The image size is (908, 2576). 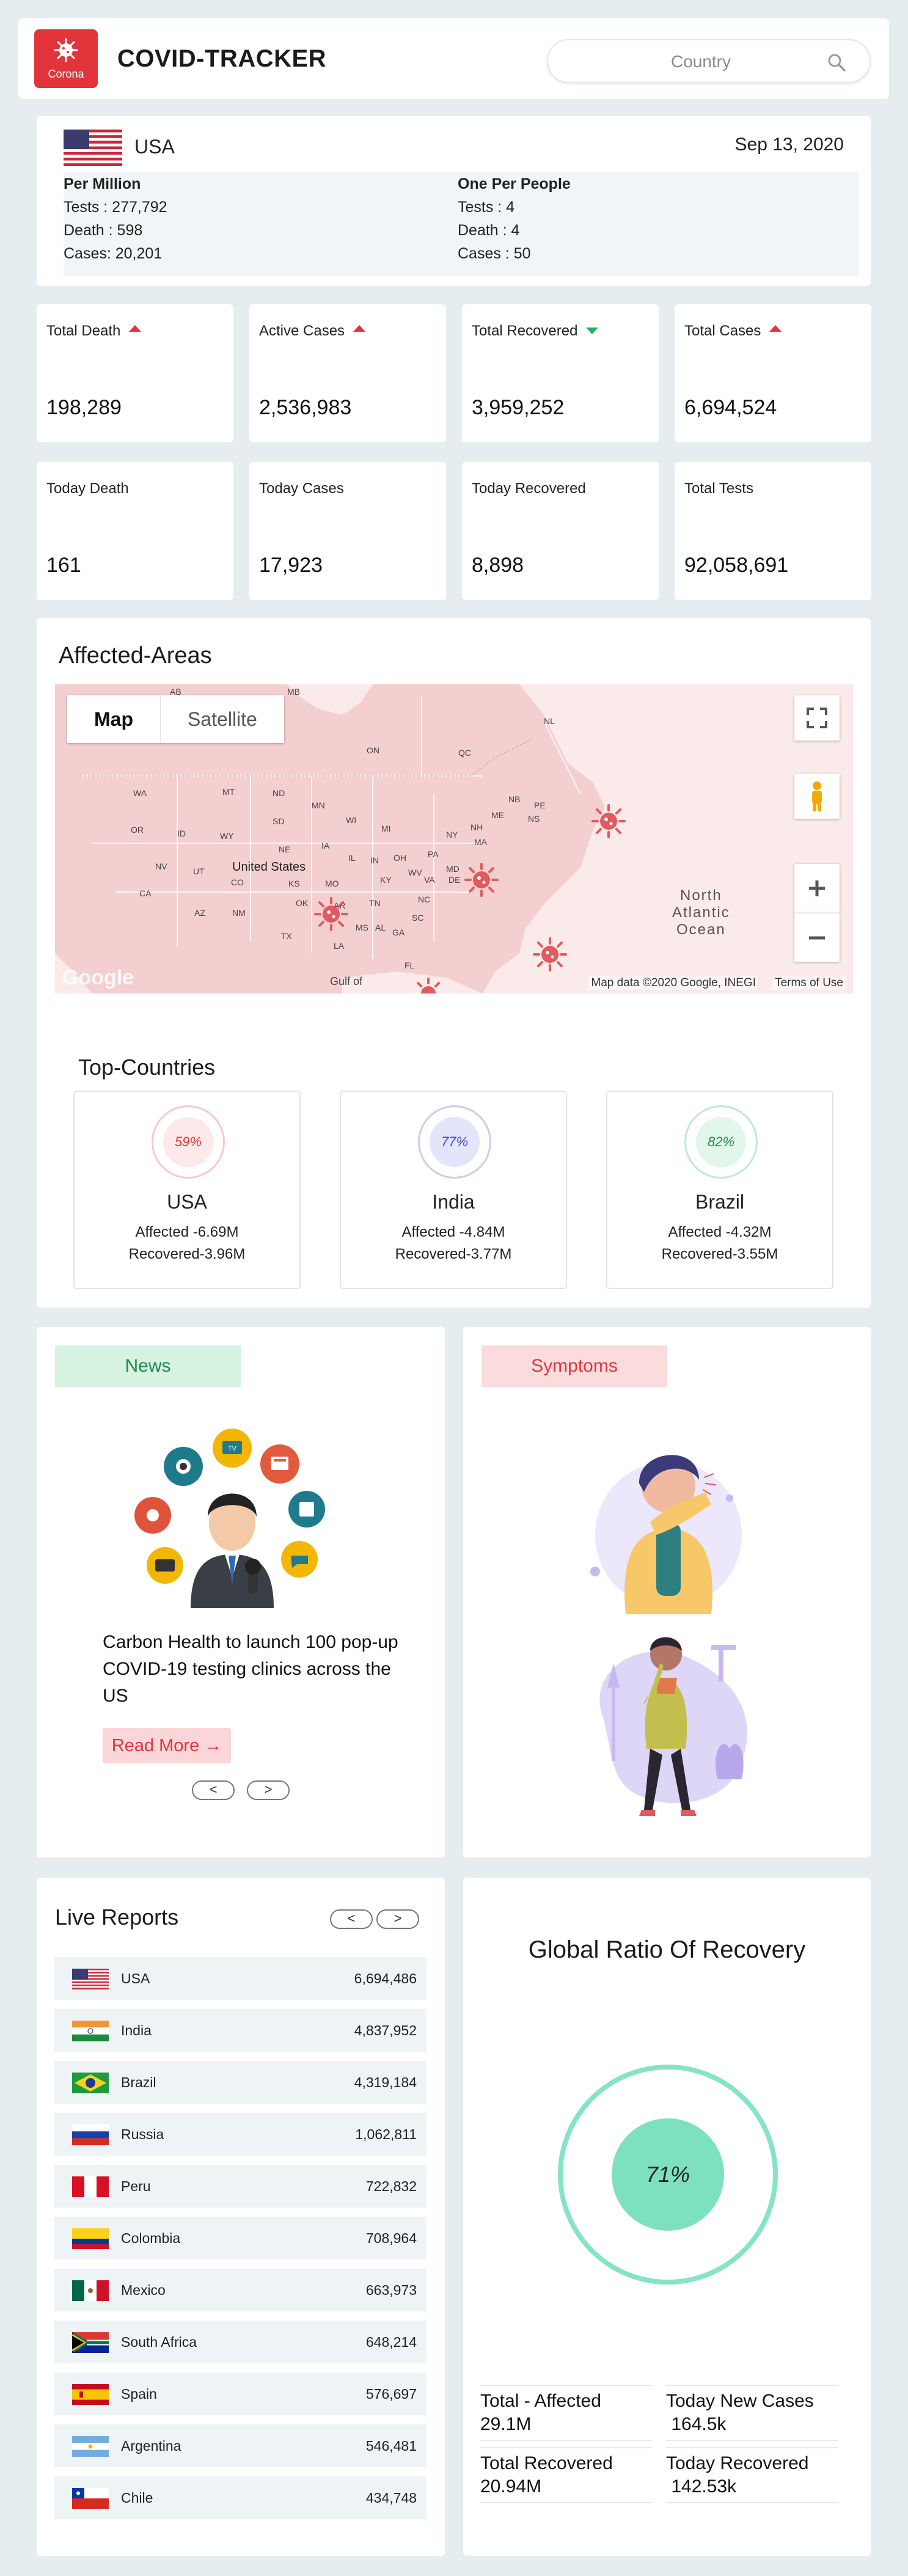 What do you see at coordinates (167, 1745) in the screenshot?
I see `read-more-button: Read More →` at bounding box center [167, 1745].